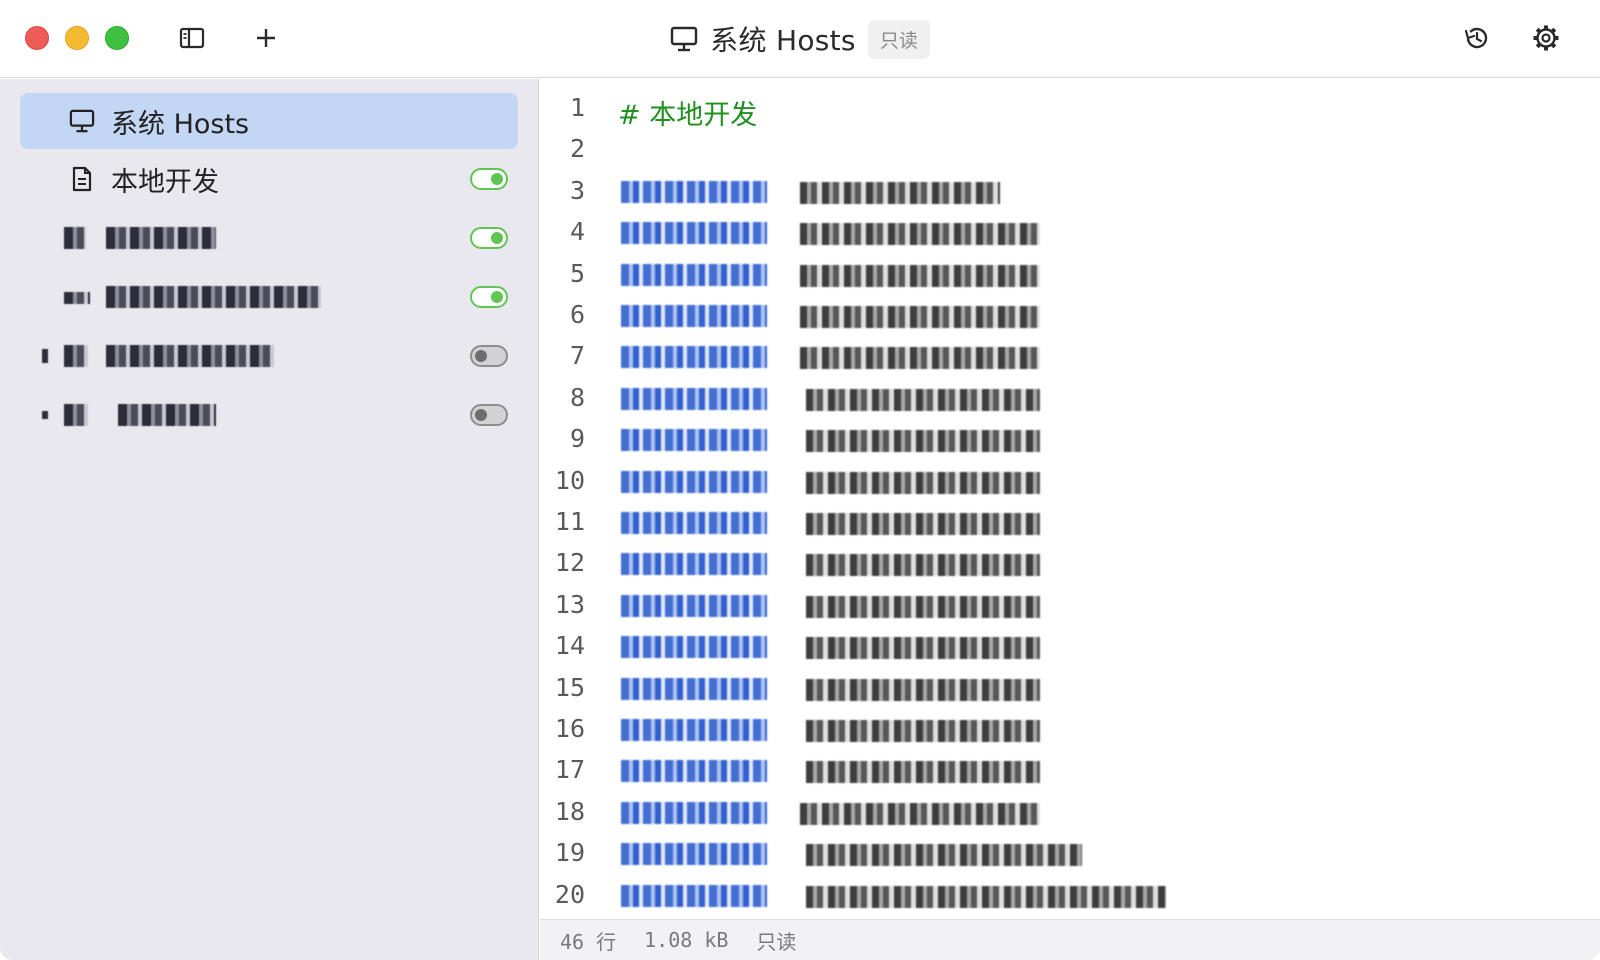  I want to click on window-title-area: 系统 Hosts 只读, so click(800, 39).